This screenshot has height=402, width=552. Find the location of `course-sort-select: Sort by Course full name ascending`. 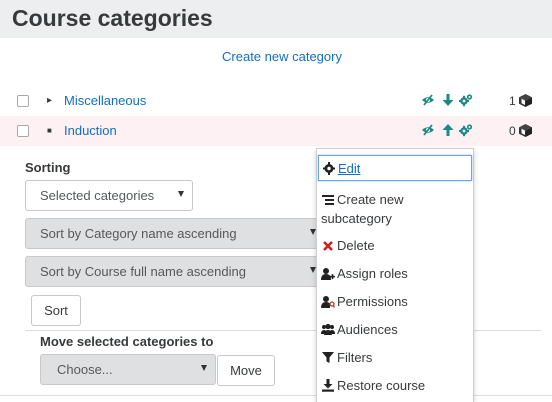

course-sort-select: Sort by Course full name ascending is located at coordinates (175, 271).